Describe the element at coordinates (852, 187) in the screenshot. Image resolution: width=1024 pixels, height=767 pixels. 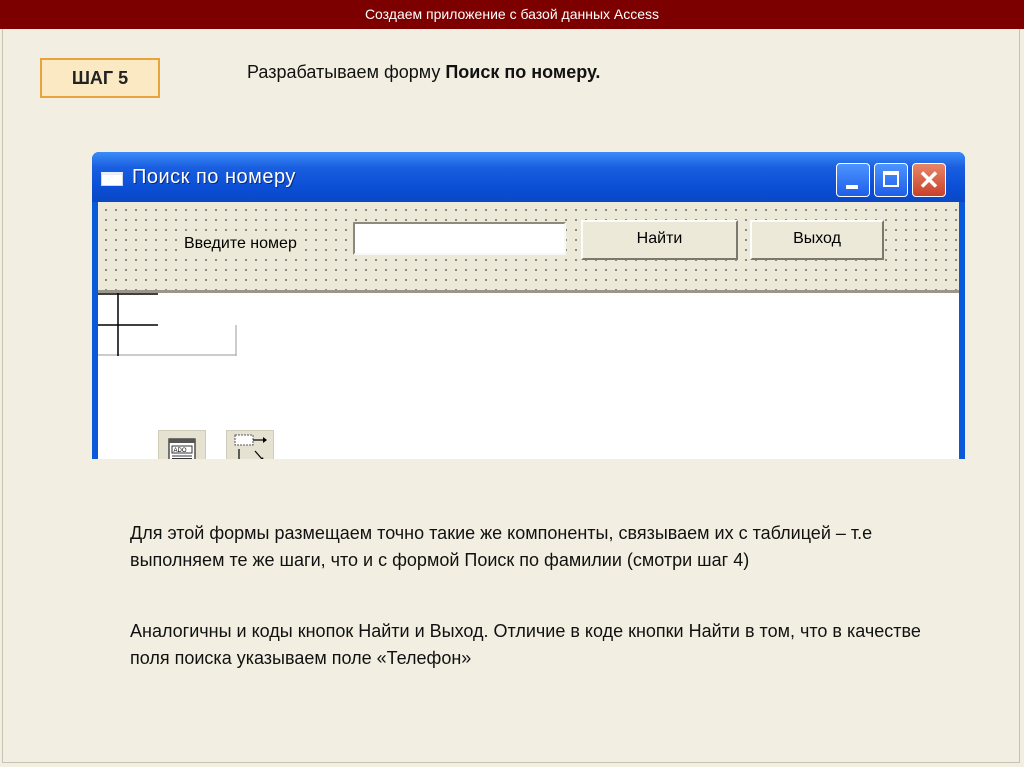
I see `minimize-icon` at that location.